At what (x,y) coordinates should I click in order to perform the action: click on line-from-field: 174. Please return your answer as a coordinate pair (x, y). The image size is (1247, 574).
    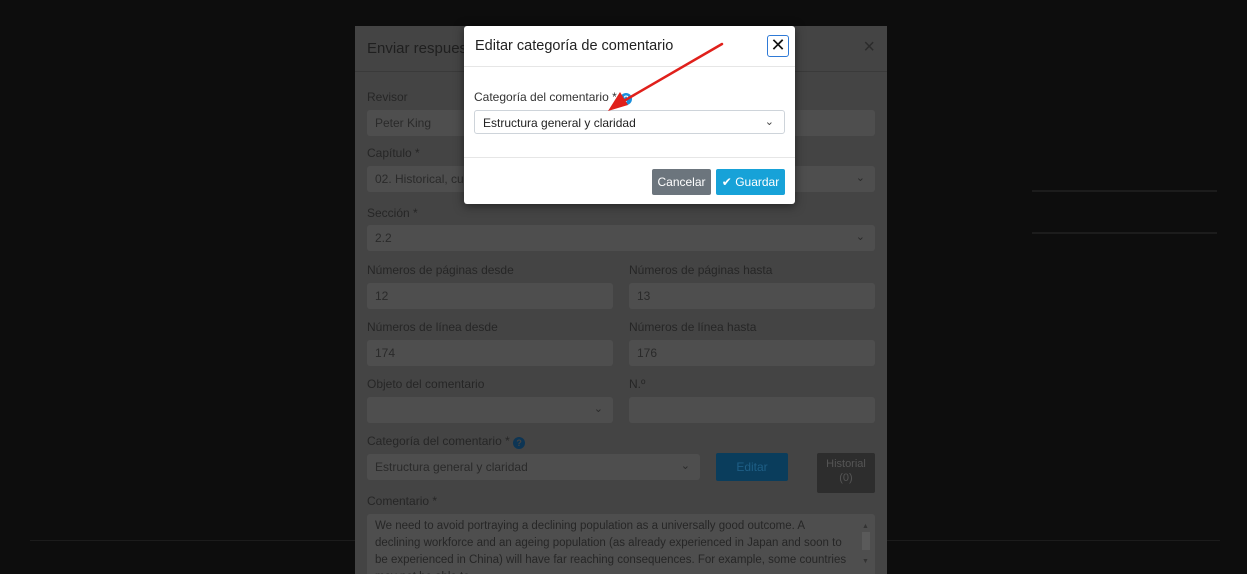
    Looking at the image, I should click on (490, 353).